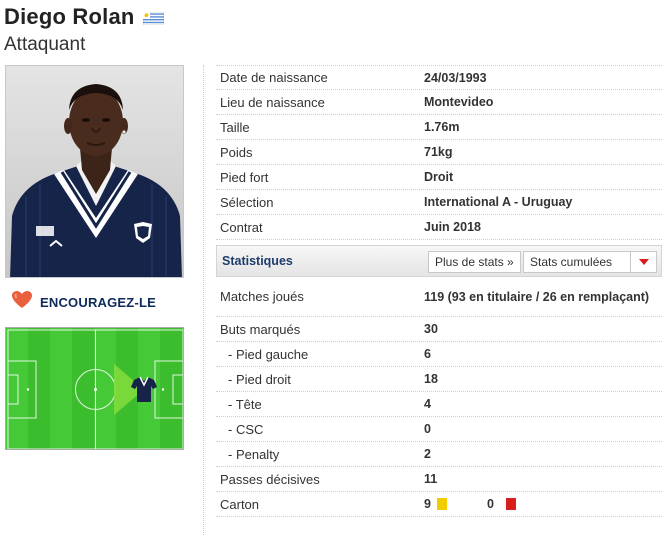  What do you see at coordinates (22, 302) in the screenshot?
I see `heart-icon` at bounding box center [22, 302].